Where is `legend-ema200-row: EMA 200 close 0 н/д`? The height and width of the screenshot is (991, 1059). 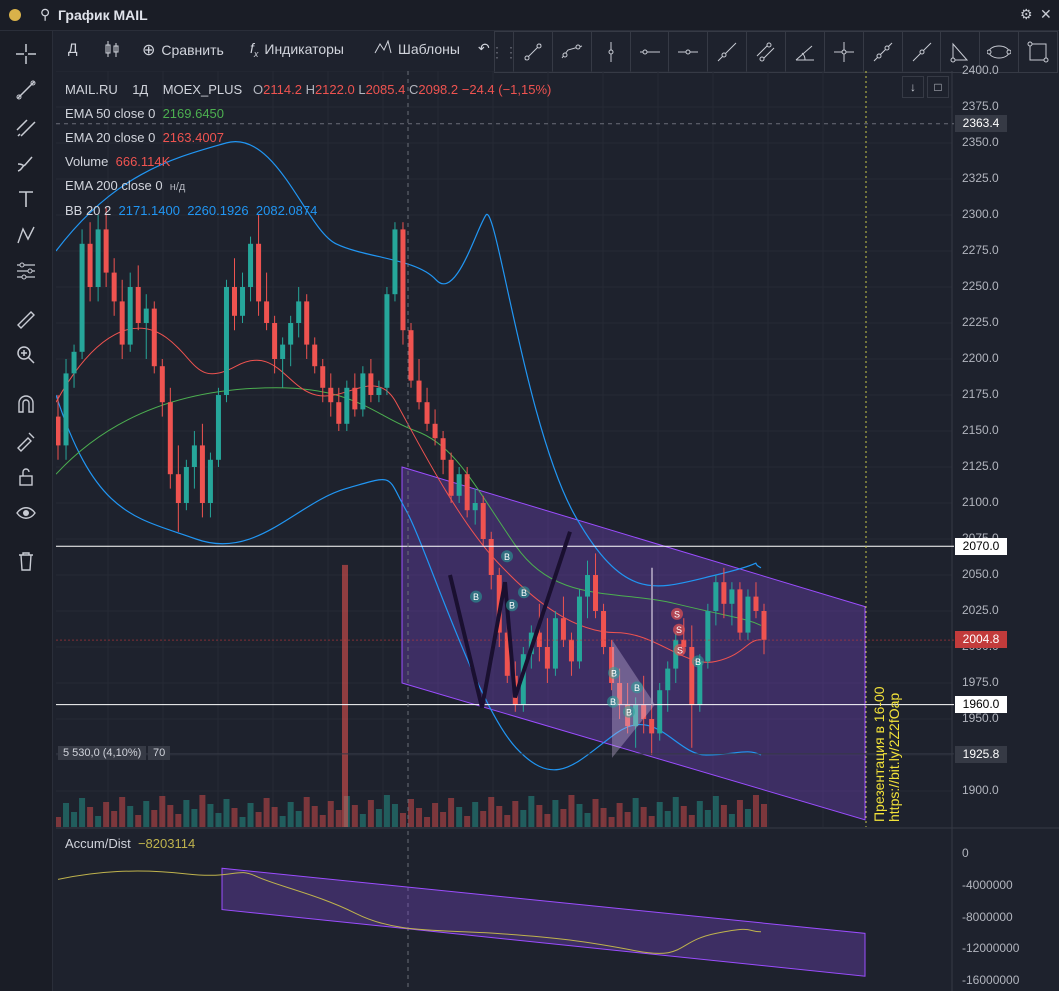
legend-ema200-row: EMA 200 close 0 н/д is located at coordinates (308, 186).